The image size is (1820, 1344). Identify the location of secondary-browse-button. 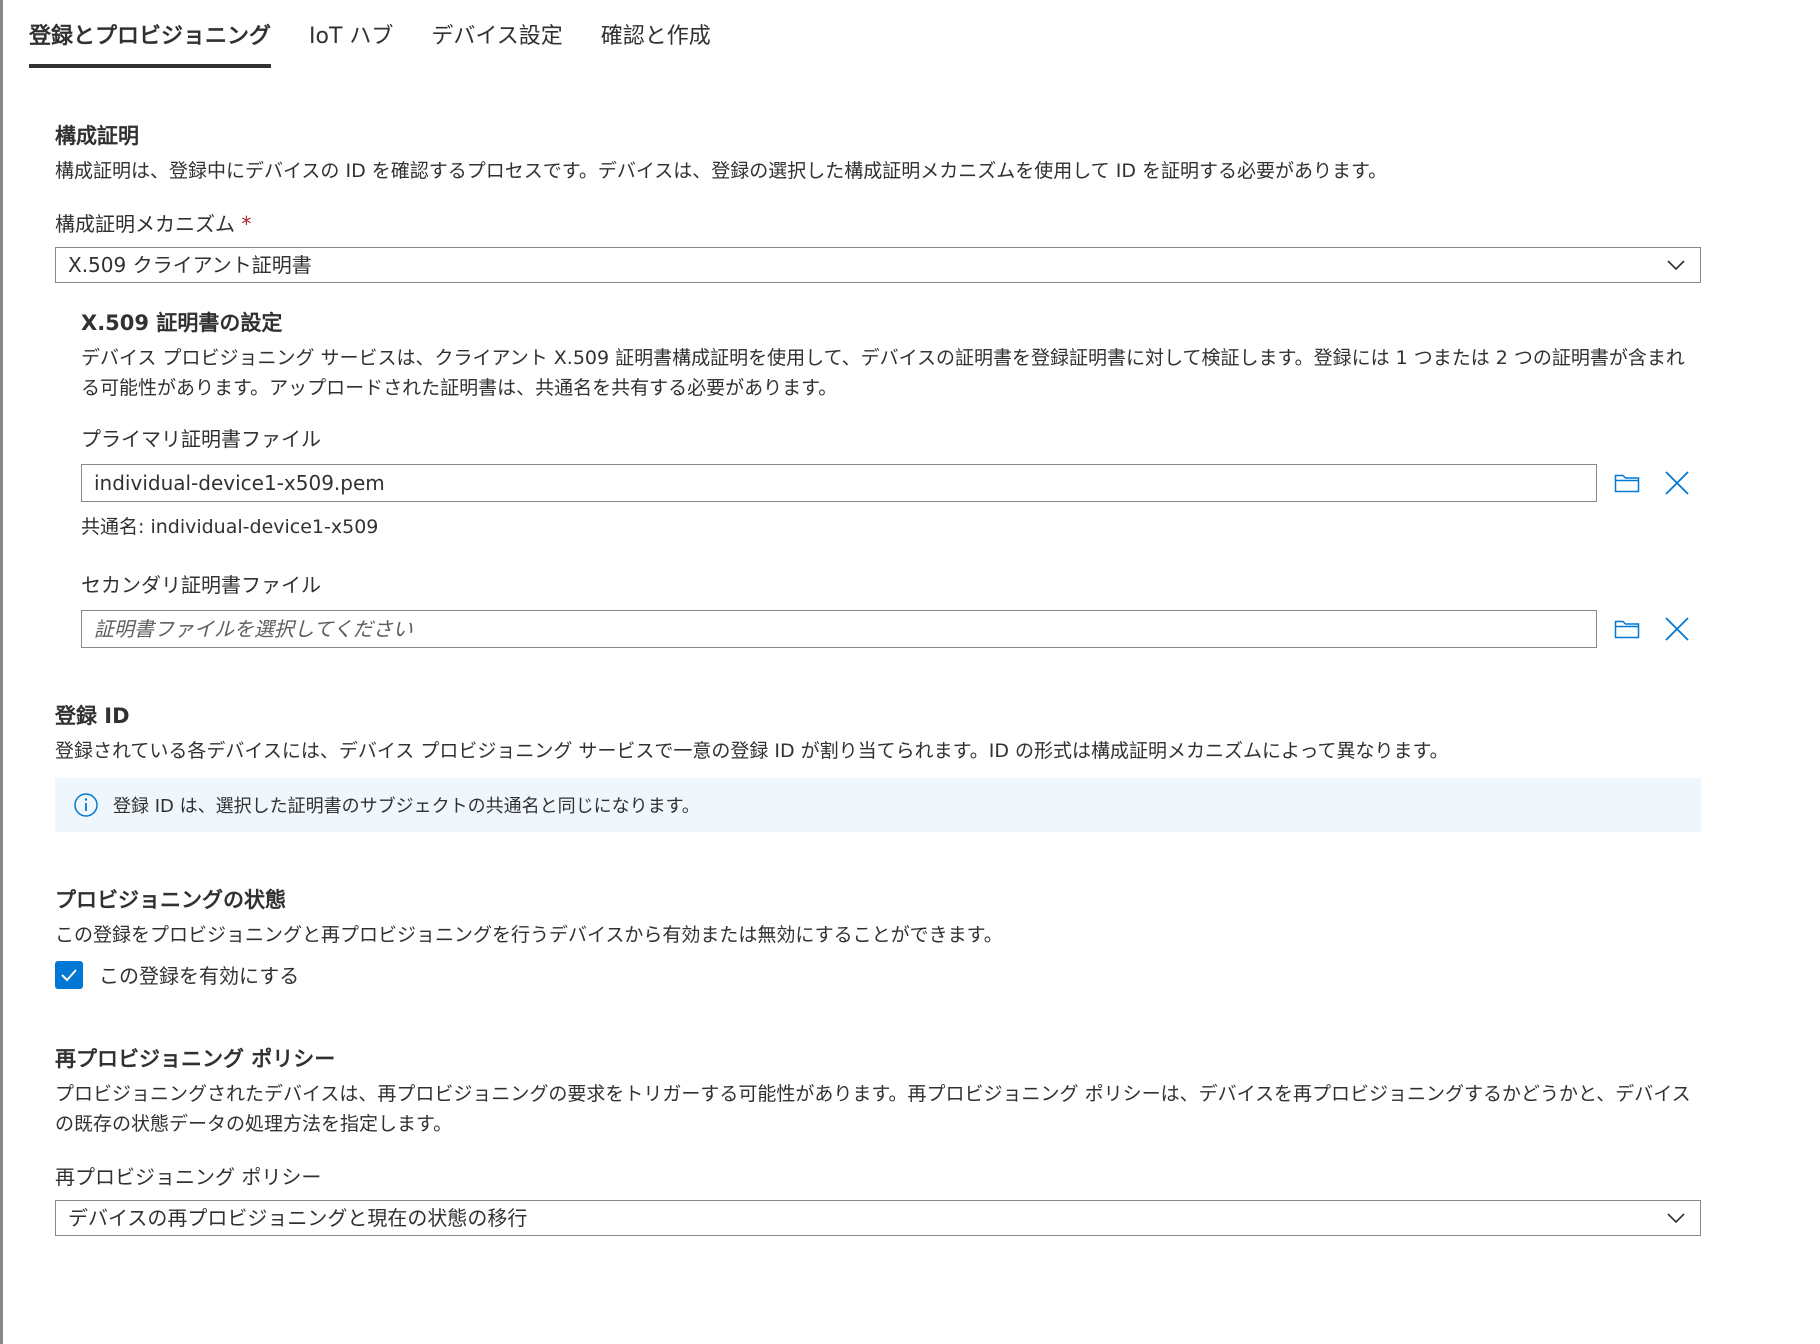
(1627, 629).